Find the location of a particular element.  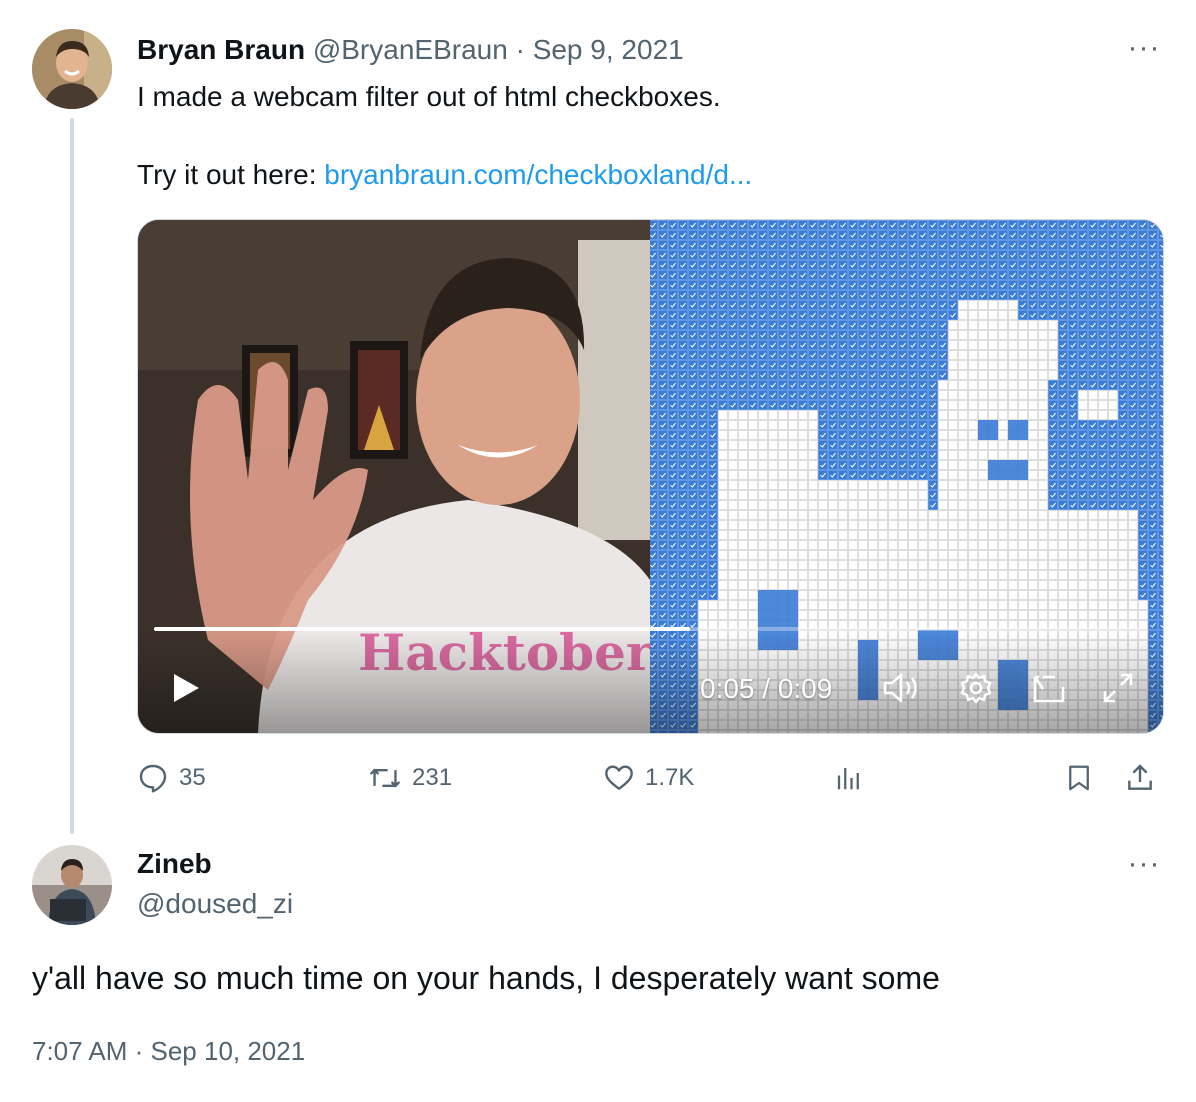

share-button is located at coordinates (1140, 778).